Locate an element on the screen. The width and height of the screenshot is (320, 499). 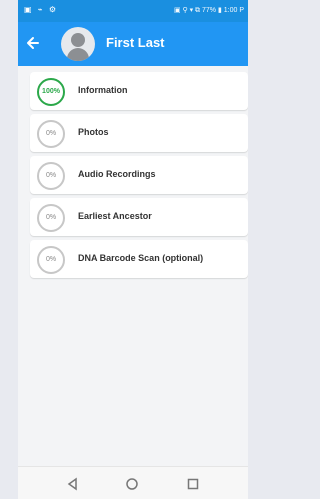
back-arrow-icon is located at coordinates (34, 43).